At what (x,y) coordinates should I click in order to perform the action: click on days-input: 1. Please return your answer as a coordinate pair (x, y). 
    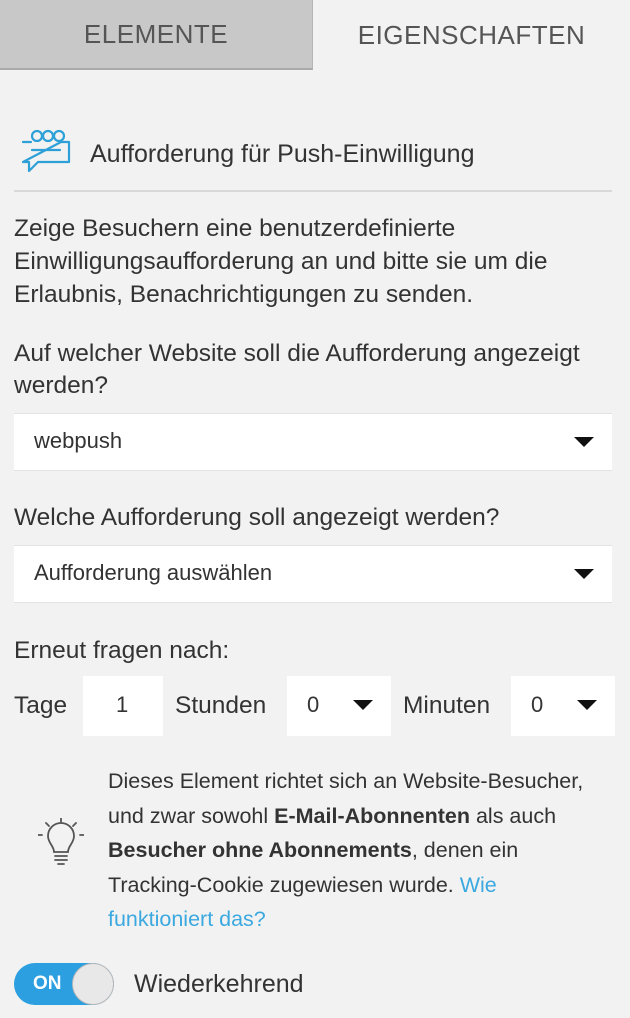
    Looking at the image, I should click on (123, 706).